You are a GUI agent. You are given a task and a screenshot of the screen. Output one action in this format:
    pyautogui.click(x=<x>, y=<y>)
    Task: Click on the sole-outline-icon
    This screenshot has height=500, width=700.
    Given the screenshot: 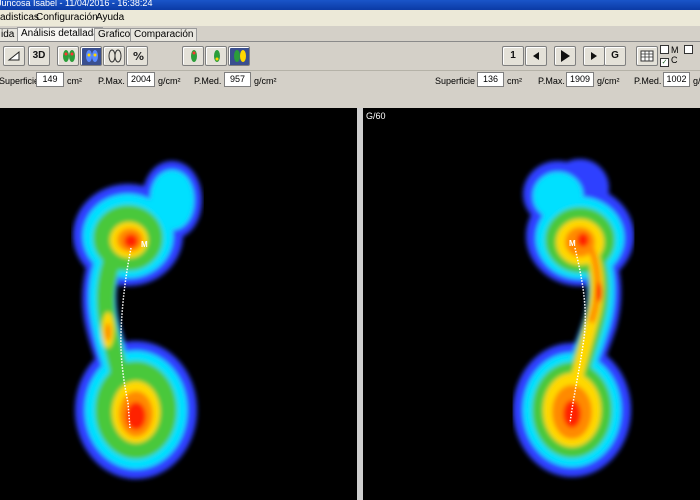 What is the action you would take?
    pyautogui.click(x=13, y=55)
    